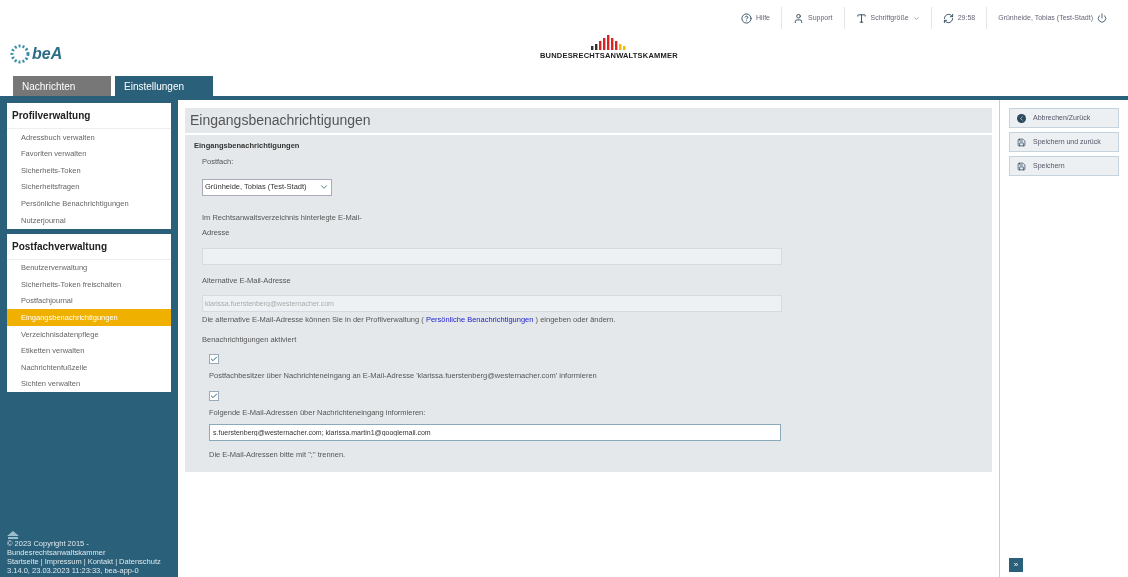 Image resolution: width=1128 pixels, height=577 pixels. Describe the element at coordinates (62, 86) in the screenshot. I see `nav-tab: Nachrichten` at that location.